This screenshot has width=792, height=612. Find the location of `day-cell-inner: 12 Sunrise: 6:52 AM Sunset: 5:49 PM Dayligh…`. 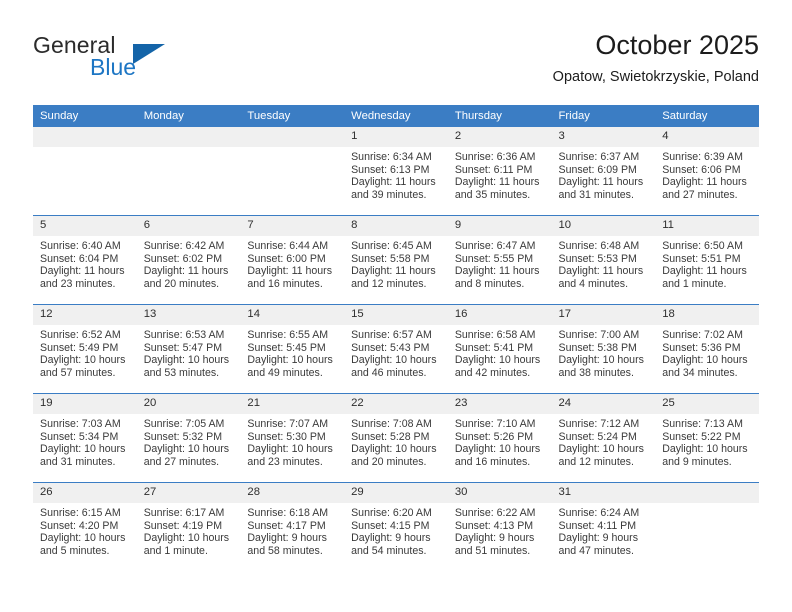

day-cell-inner: 12 Sunrise: 6:52 AM Sunset: 5:49 PM Dayligh… is located at coordinates (85, 349).